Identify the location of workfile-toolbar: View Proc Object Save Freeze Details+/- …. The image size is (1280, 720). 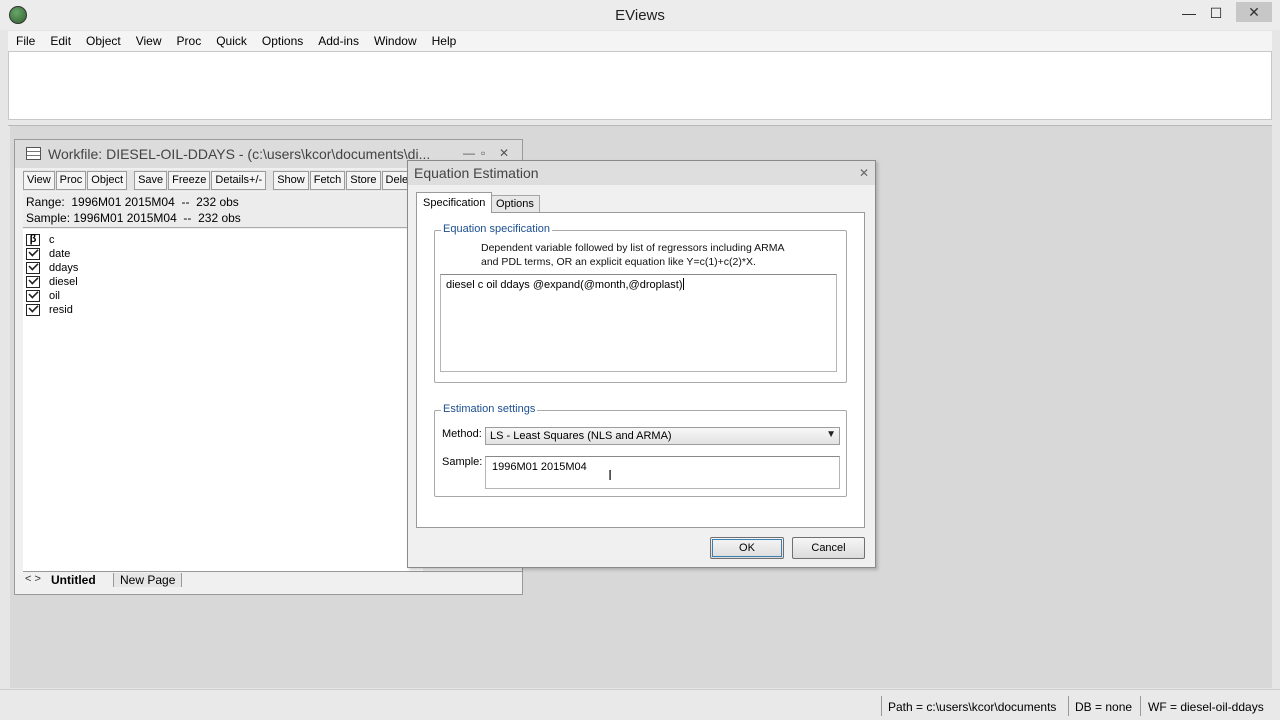
(223, 180).